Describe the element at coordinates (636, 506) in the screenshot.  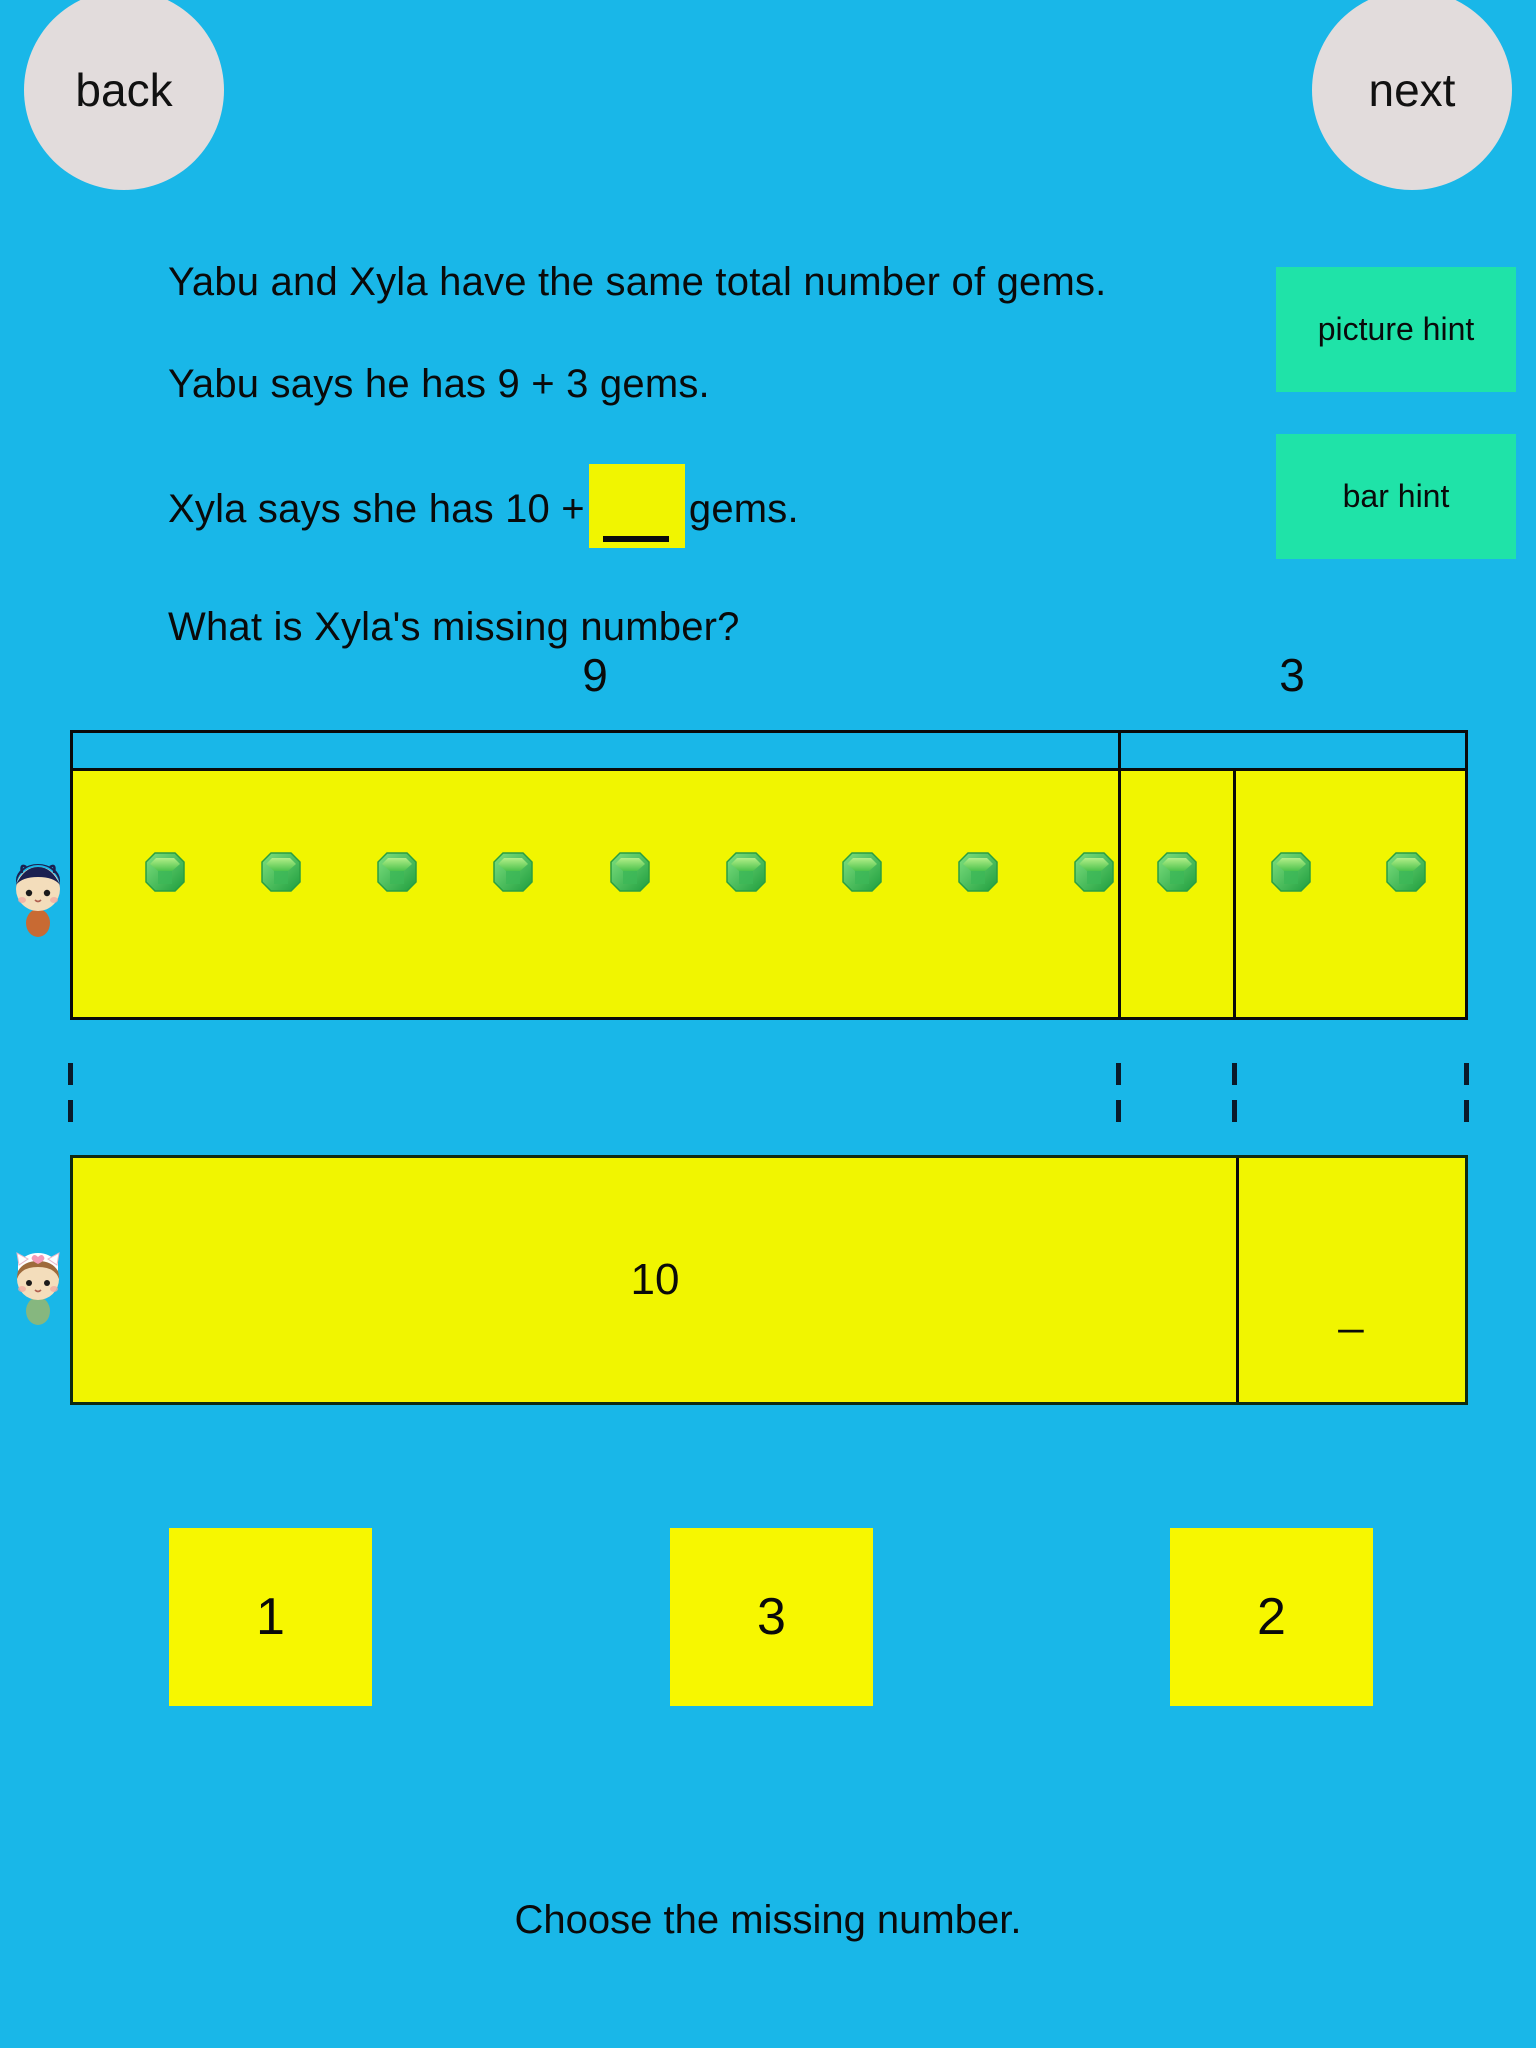
I see `missing-number-input` at that location.